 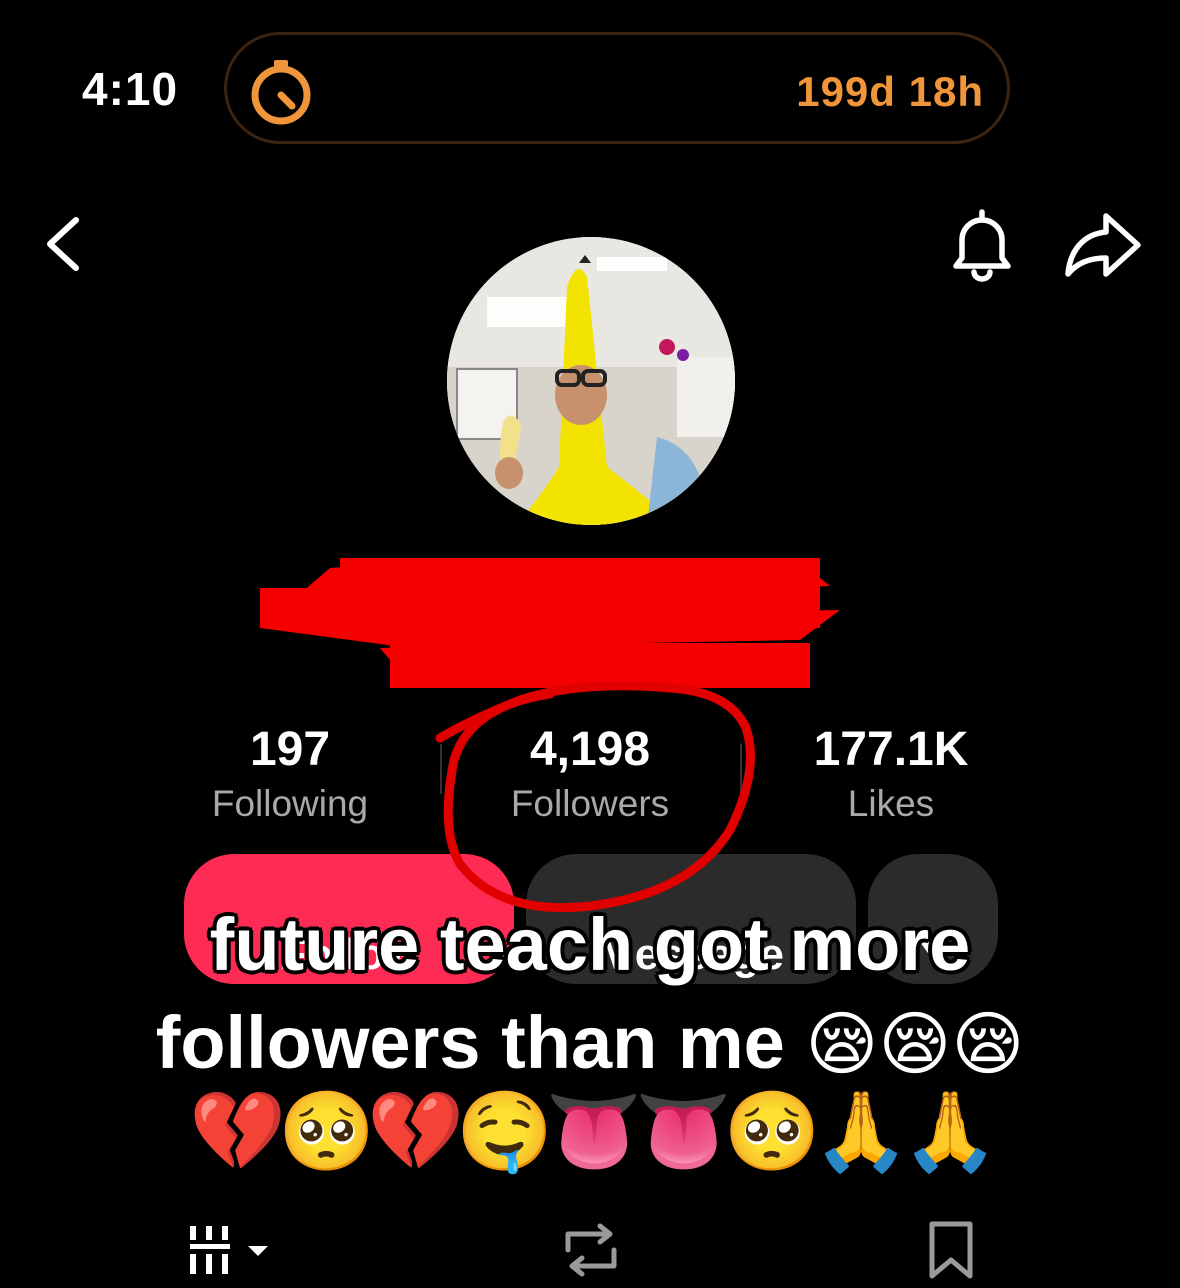 I want to click on repost-icon, so click(x=591, y=1250).